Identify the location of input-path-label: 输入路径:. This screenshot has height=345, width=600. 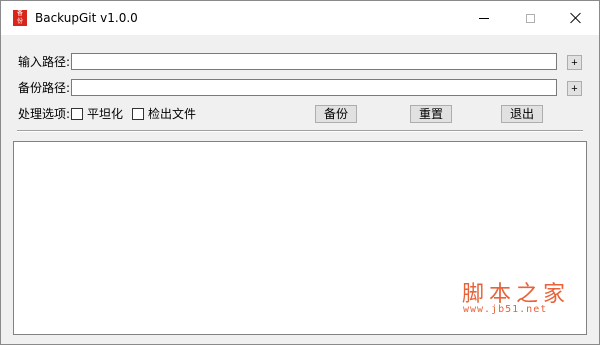
(44, 62).